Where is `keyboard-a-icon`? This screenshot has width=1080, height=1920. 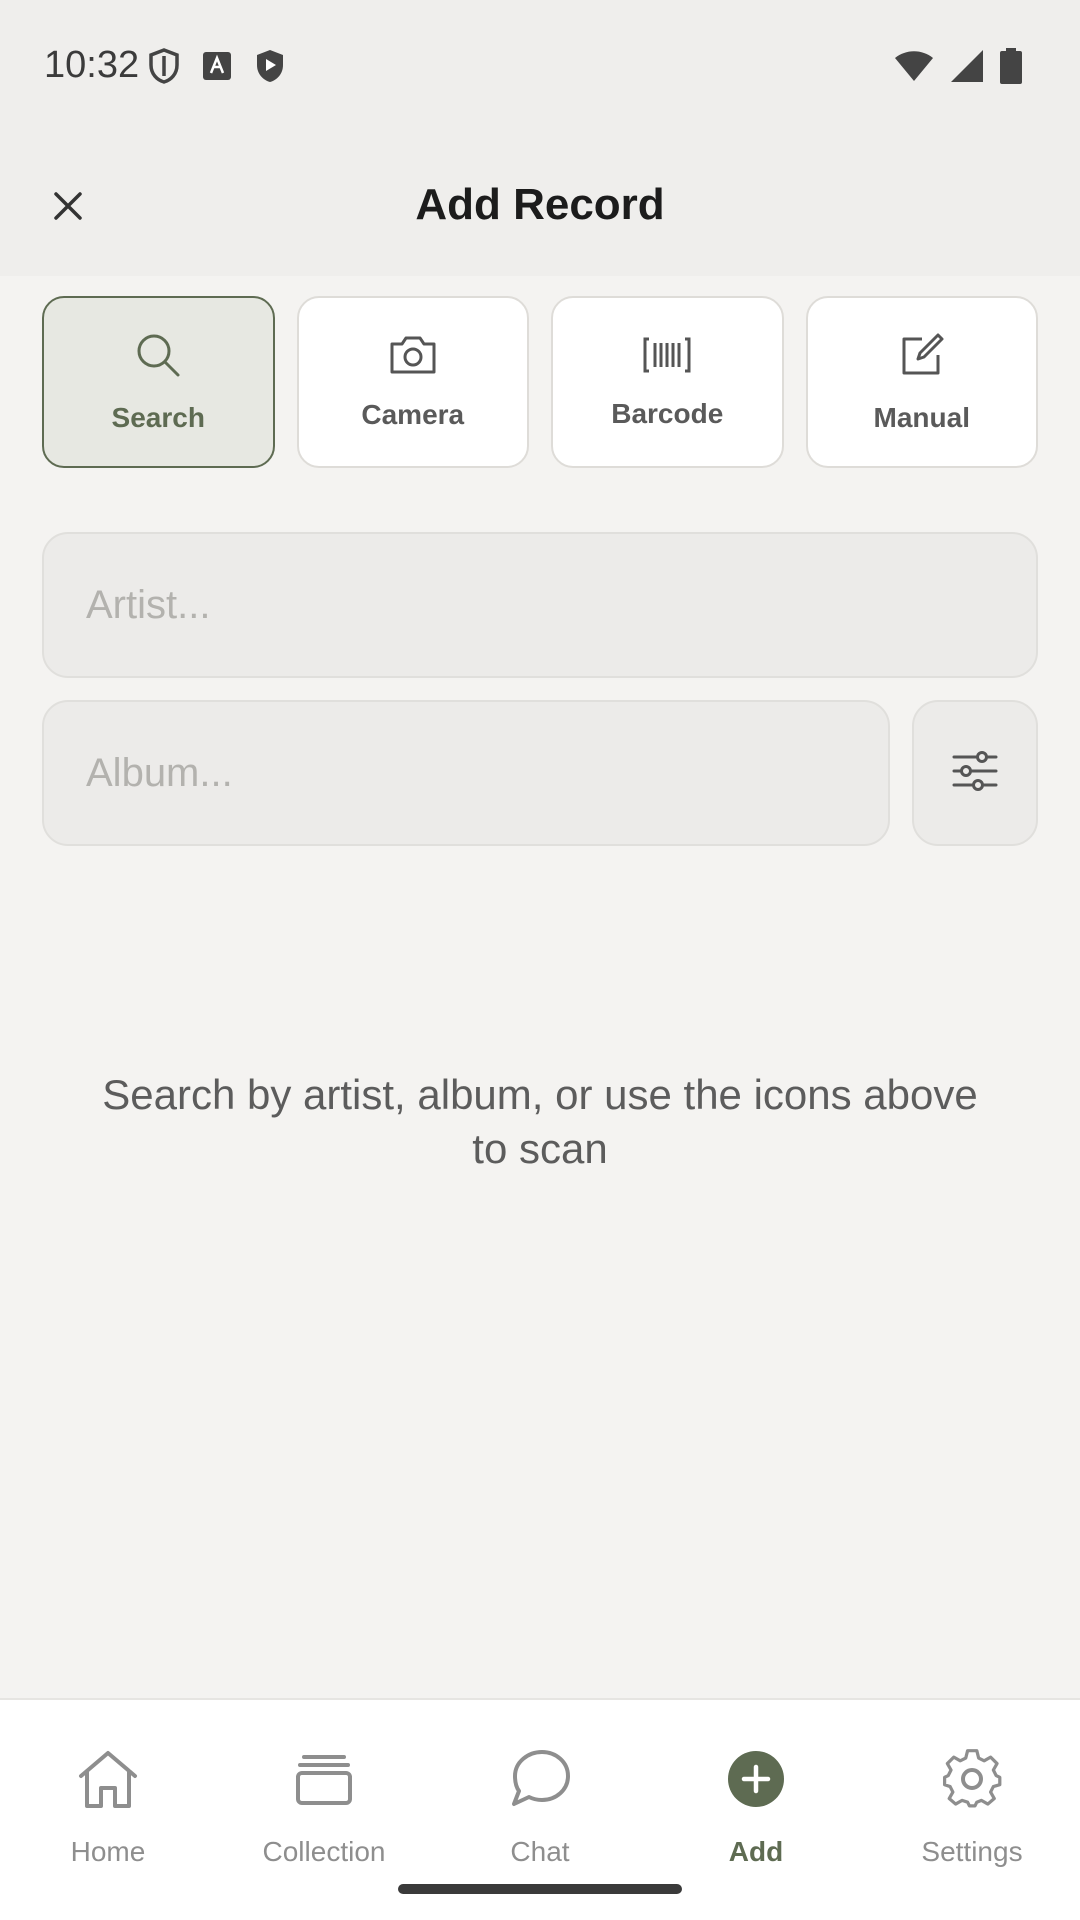 keyboard-a-icon is located at coordinates (217, 68).